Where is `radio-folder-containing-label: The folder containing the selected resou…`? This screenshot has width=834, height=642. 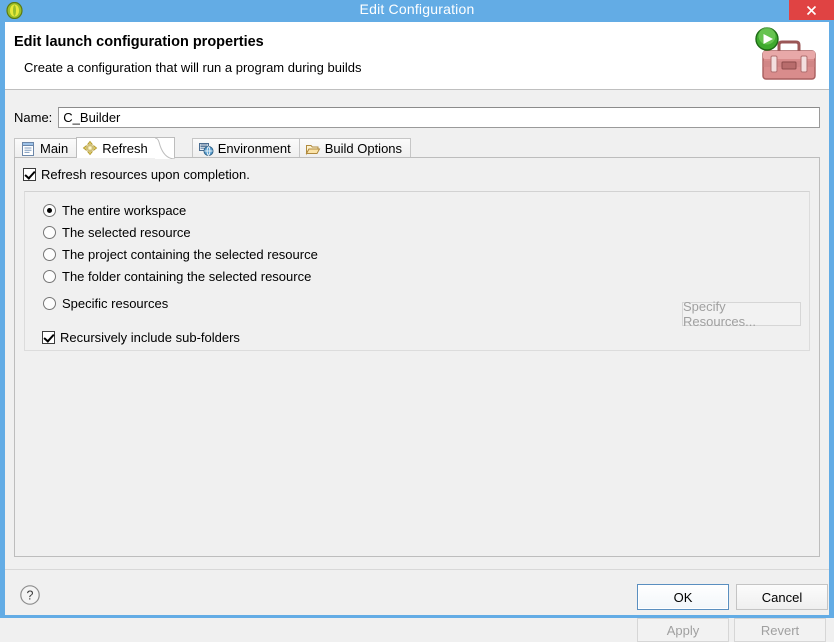 radio-folder-containing-label: The folder containing the selected resou… is located at coordinates (187, 276).